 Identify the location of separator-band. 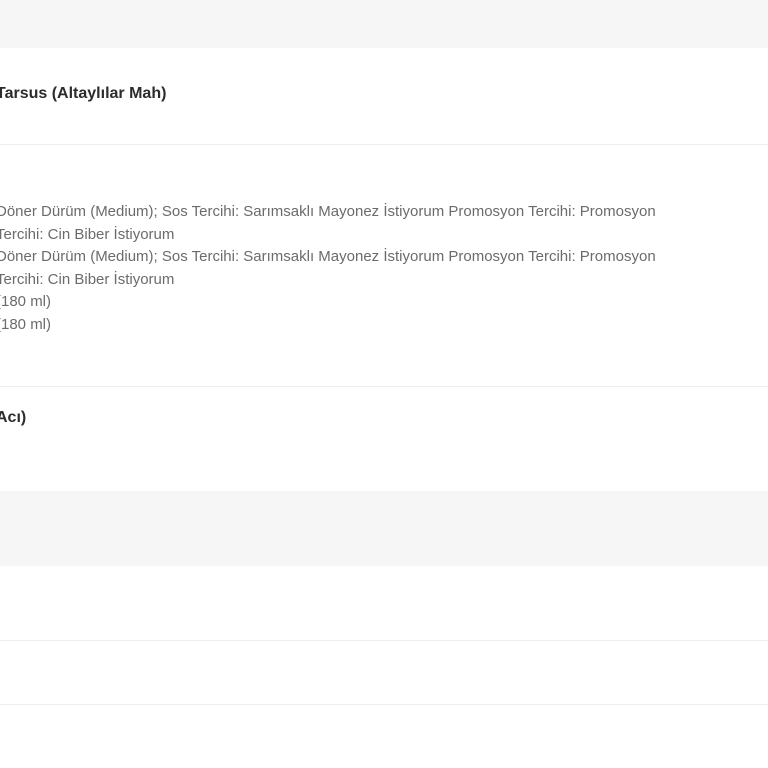
(384, 528).